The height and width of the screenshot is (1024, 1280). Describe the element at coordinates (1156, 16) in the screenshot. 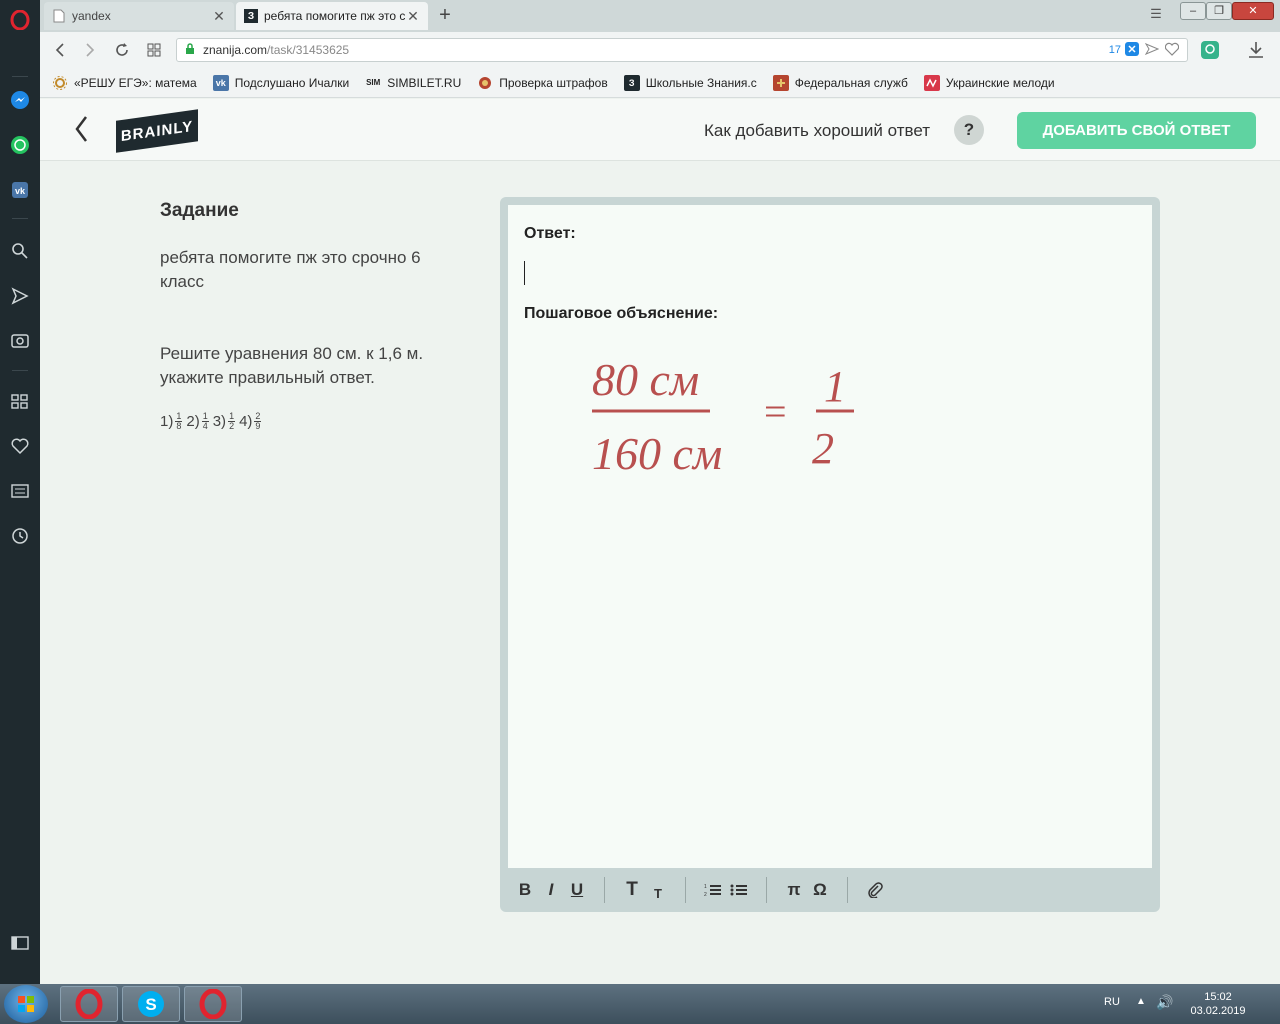

I see `tab-menu-icon: ☰` at that location.